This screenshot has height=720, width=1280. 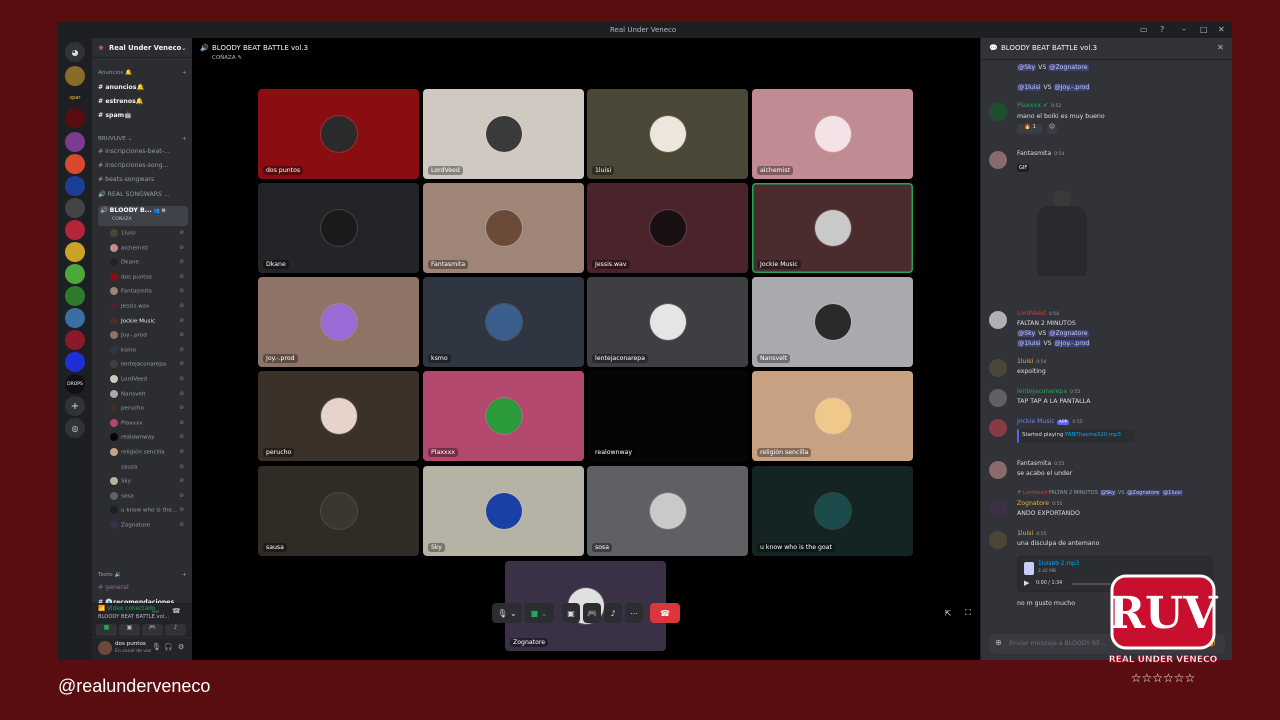 What do you see at coordinates (142, 48) in the screenshot?
I see `server-header: ❀ Real Under Veneco ⌄` at bounding box center [142, 48].